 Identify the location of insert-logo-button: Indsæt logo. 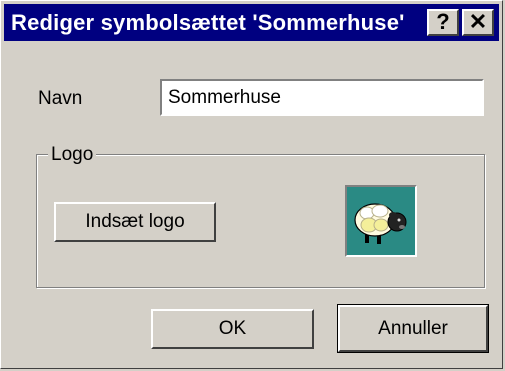
(135, 222).